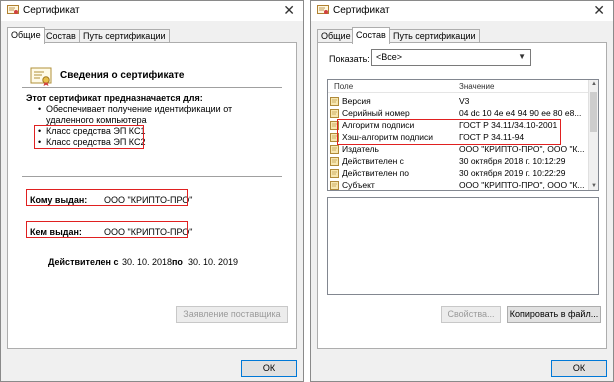 The height and width of the screenshot is (382, 614). I want to click on field-name: Версия, so click(356, 101).